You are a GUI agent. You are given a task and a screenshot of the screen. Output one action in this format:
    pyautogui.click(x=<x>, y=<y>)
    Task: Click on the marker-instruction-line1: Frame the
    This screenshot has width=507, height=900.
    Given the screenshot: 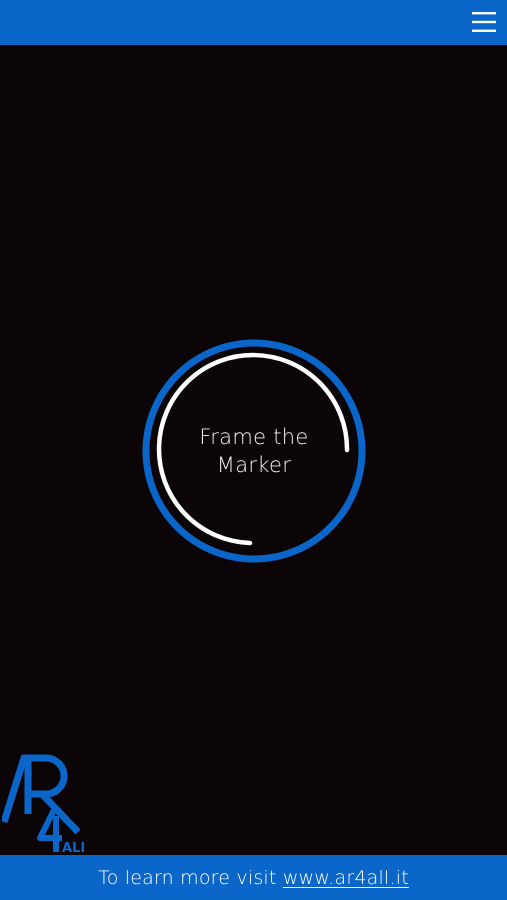 What is the action you would take?
    pyautogui.click(x=254, y=437)
    